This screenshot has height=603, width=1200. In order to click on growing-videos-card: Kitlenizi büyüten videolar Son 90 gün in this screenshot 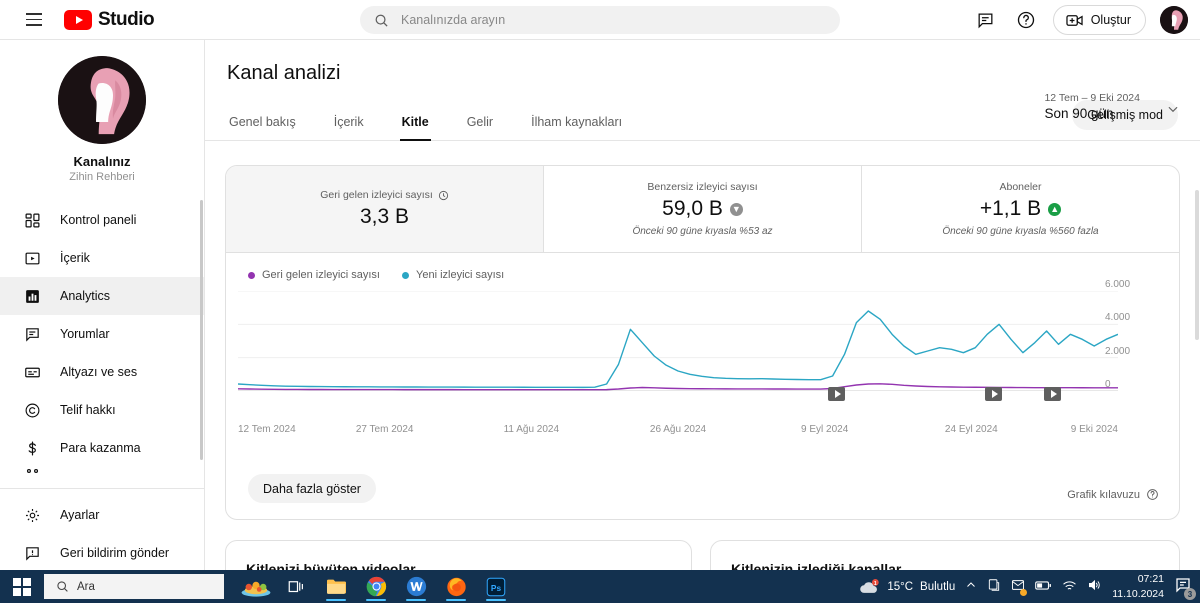, I will do `click(458, 555)`.